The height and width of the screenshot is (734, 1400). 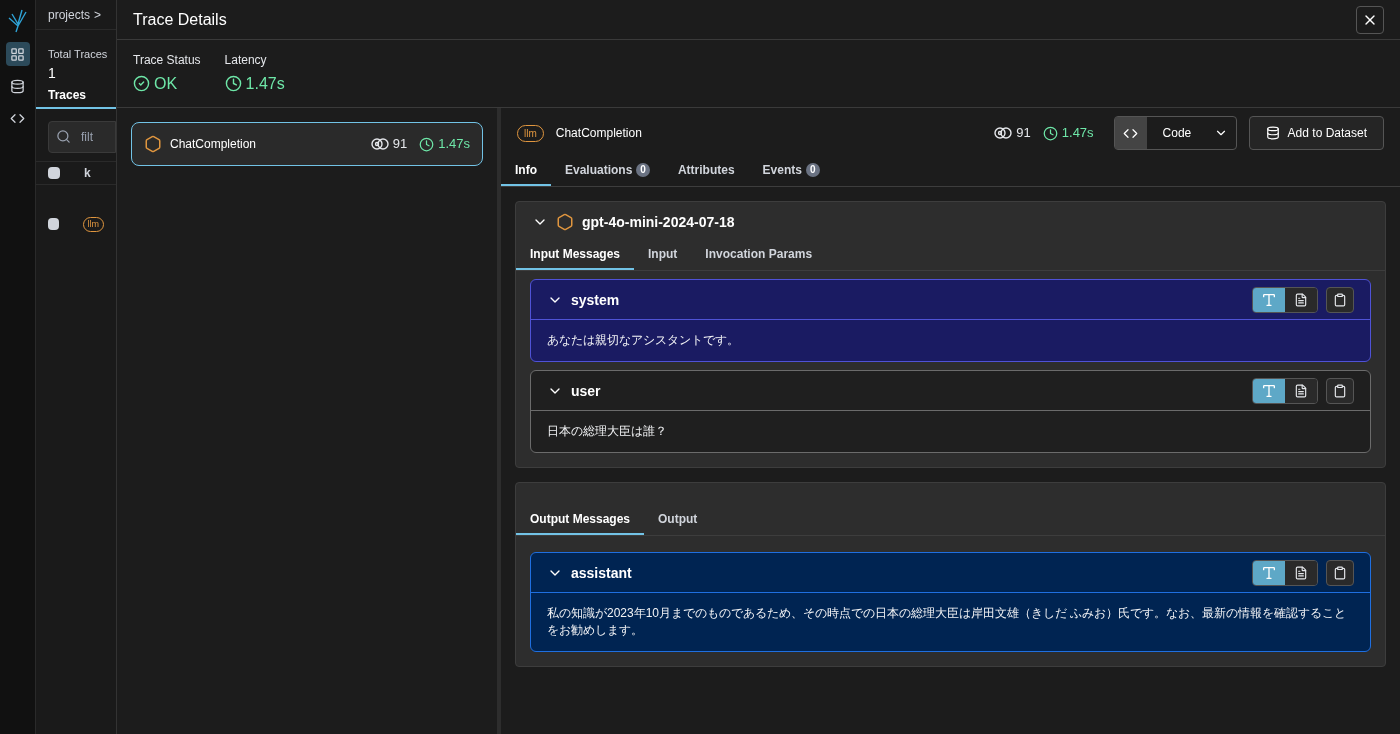 I want to click on tab: Info, so click(x=526, y=172).